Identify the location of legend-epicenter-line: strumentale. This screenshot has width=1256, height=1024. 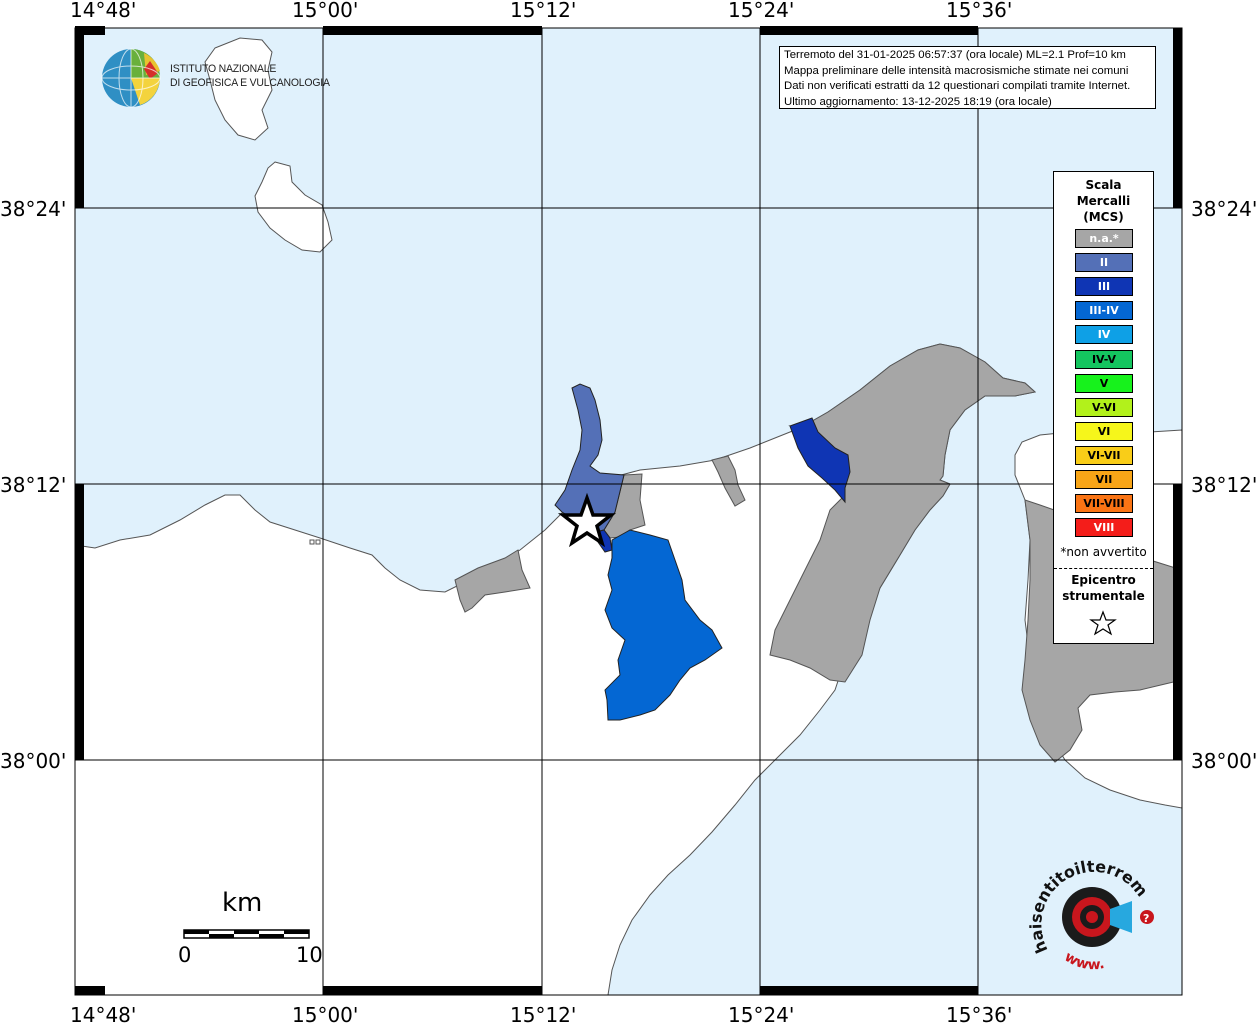
(1103, 596).